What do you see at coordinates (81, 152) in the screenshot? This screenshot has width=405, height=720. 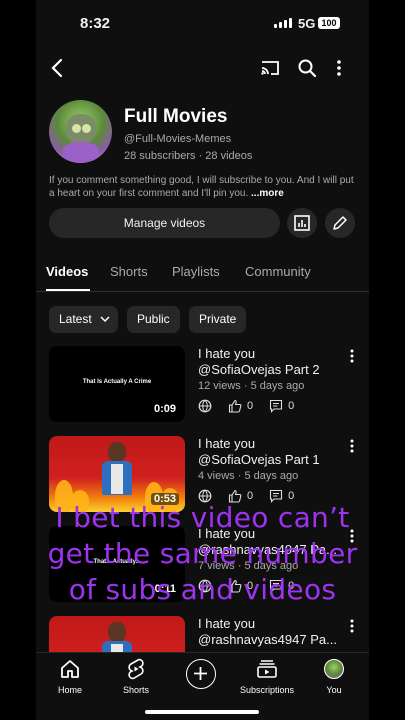 I see `avatar-body` at bounding box center [81, 152].